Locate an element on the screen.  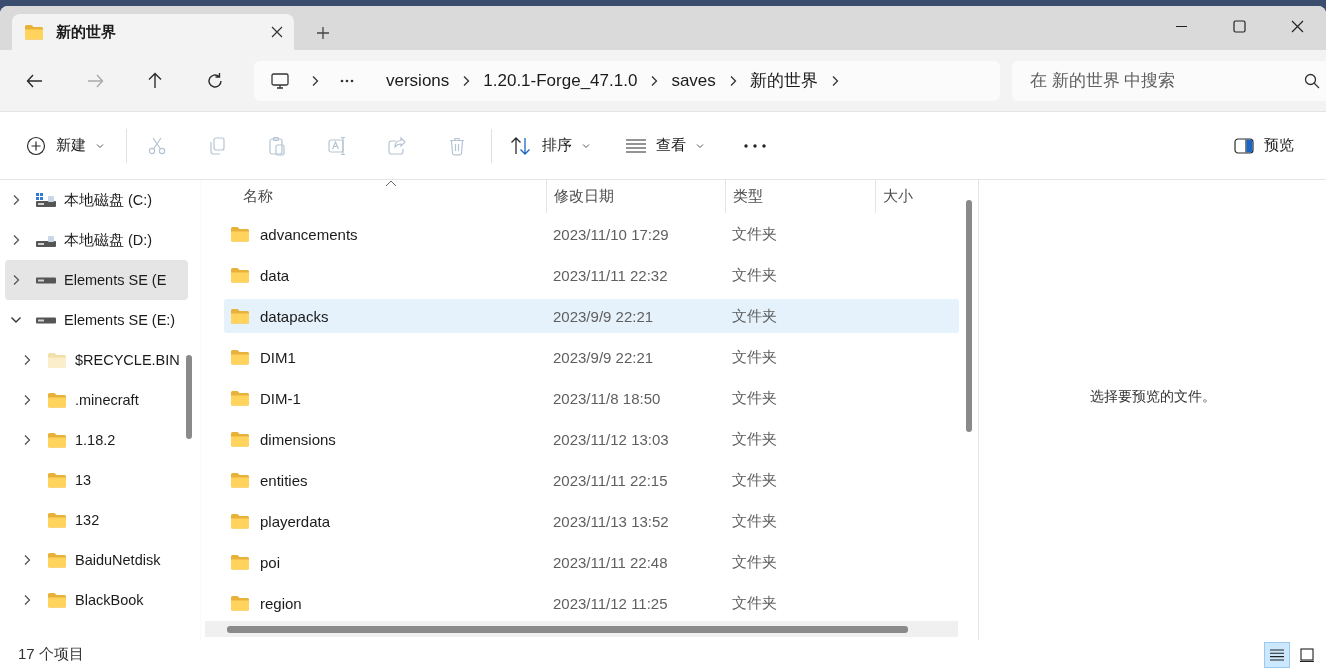
address-bar: versions 1.20.1-Forge_47.1.0 saves 新的世界 is located at coordinates (627, 80).